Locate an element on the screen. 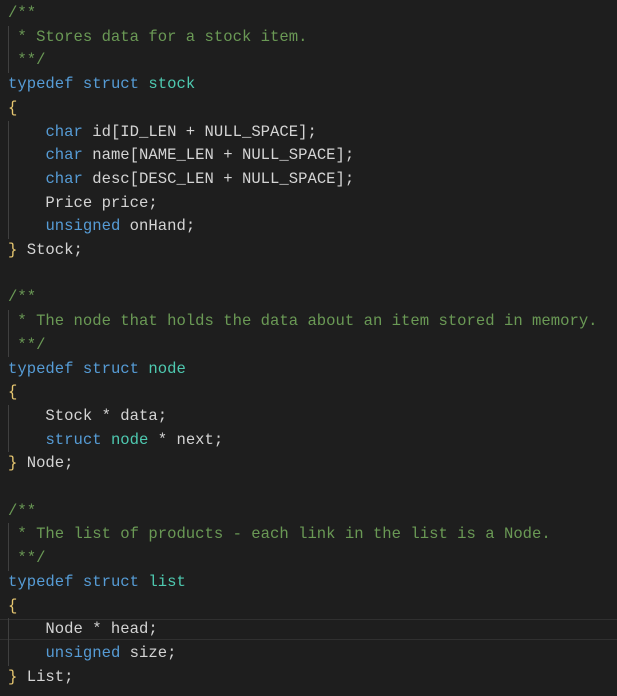  code-text: name[NAME_LEN + NULL_SPACE]; is located at coordinates (218, 155).